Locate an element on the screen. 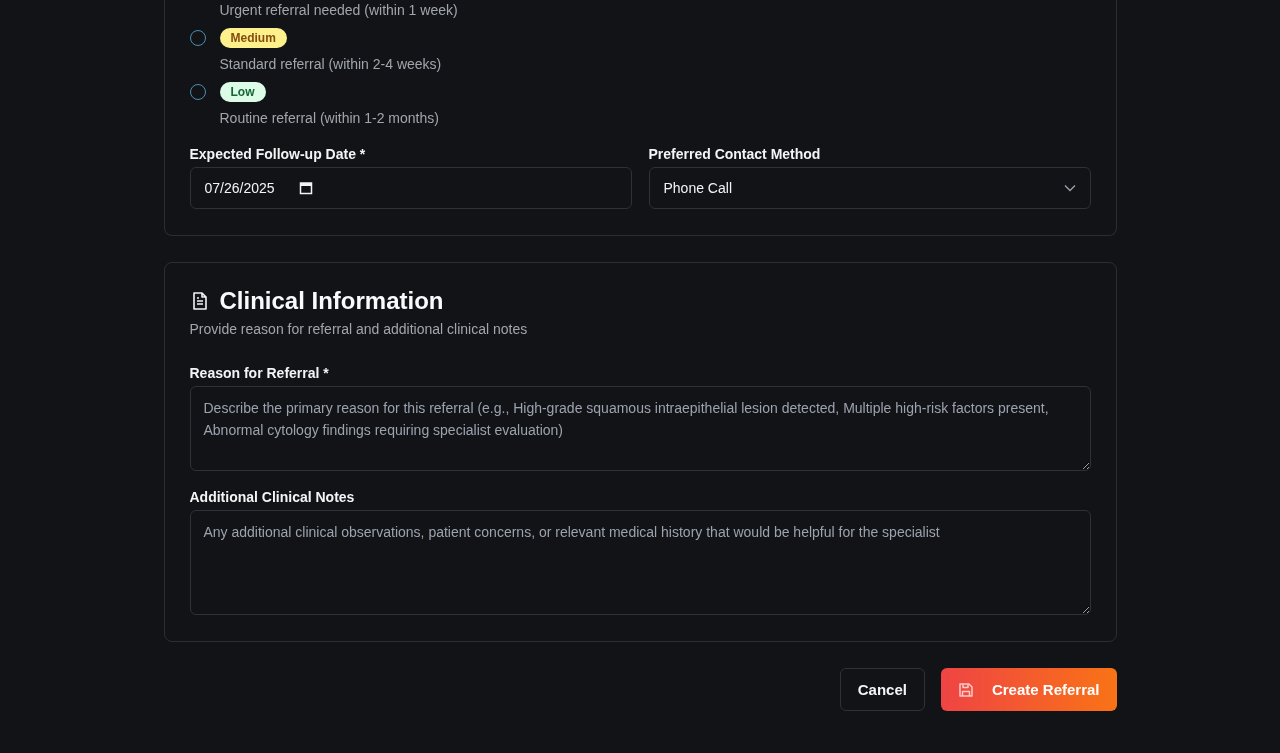  save-icon is located at coordinates (965, 689).